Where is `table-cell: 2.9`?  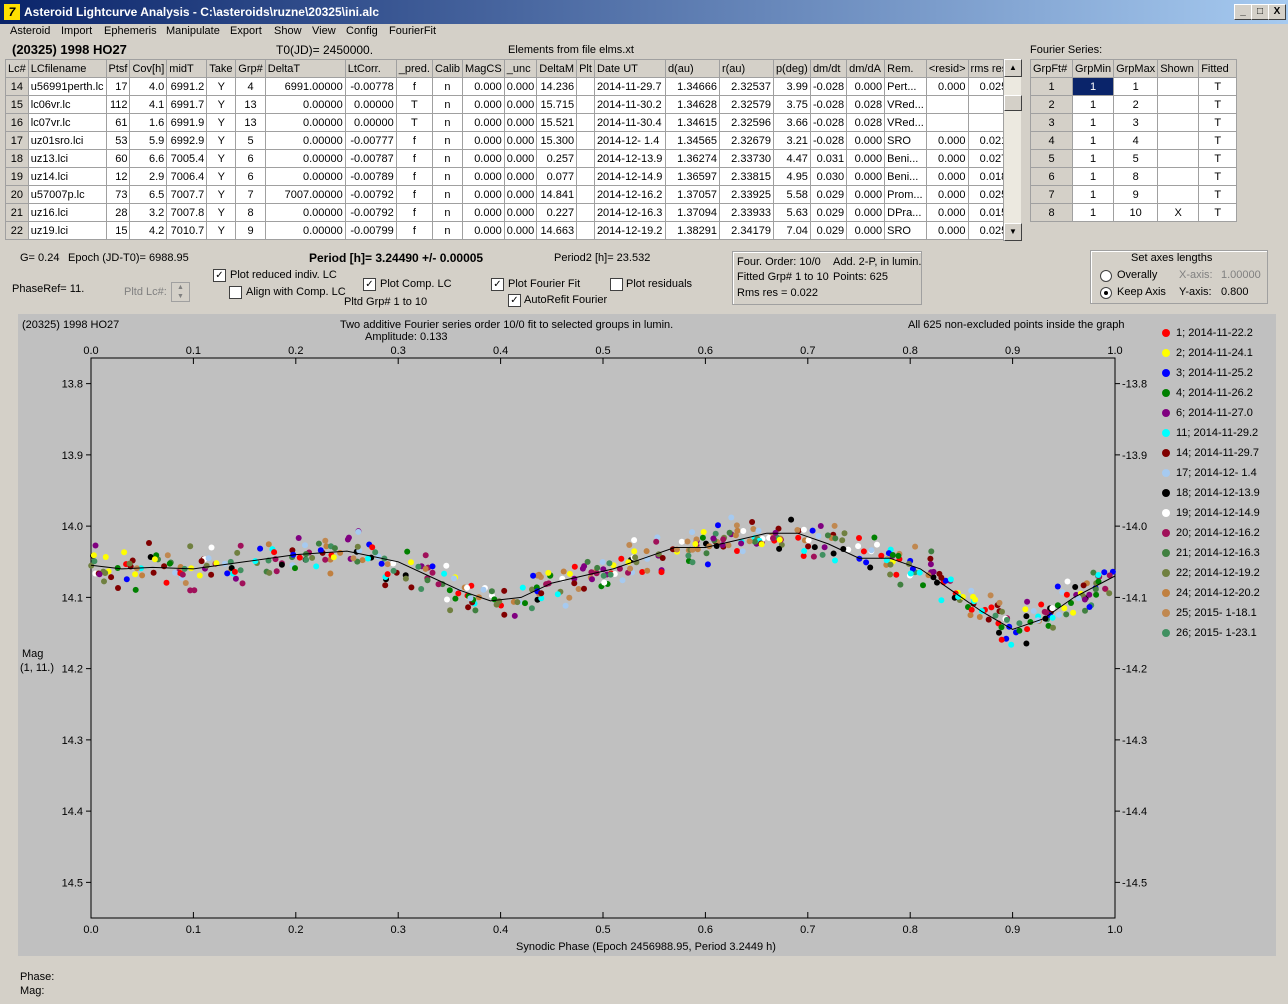
table-cell: 2.9 is located at coordinates (148, 176).